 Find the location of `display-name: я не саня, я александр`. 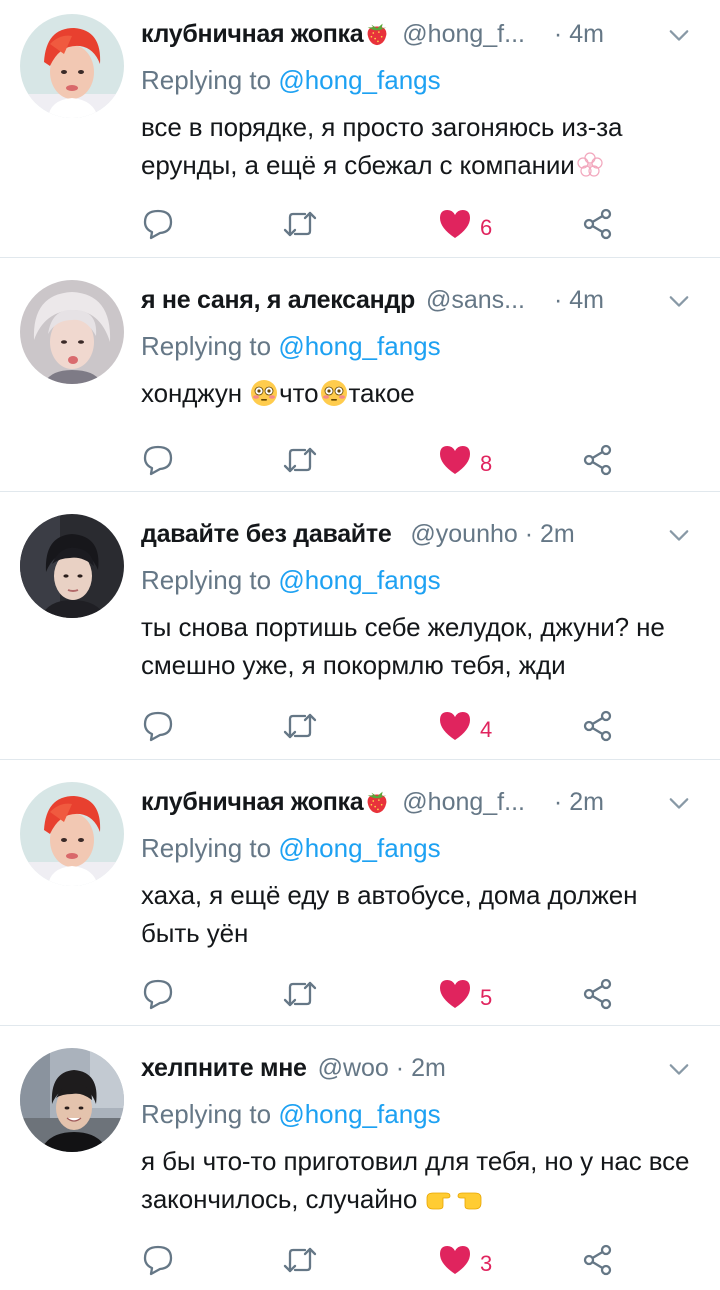

display-name: я не саня, я александр is located at coordinates (278, 300).